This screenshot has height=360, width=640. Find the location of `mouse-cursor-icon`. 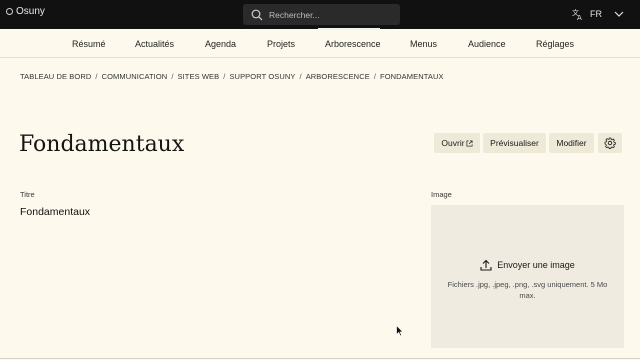

mouse-cursor-icon is located at coordinates (400, 331).